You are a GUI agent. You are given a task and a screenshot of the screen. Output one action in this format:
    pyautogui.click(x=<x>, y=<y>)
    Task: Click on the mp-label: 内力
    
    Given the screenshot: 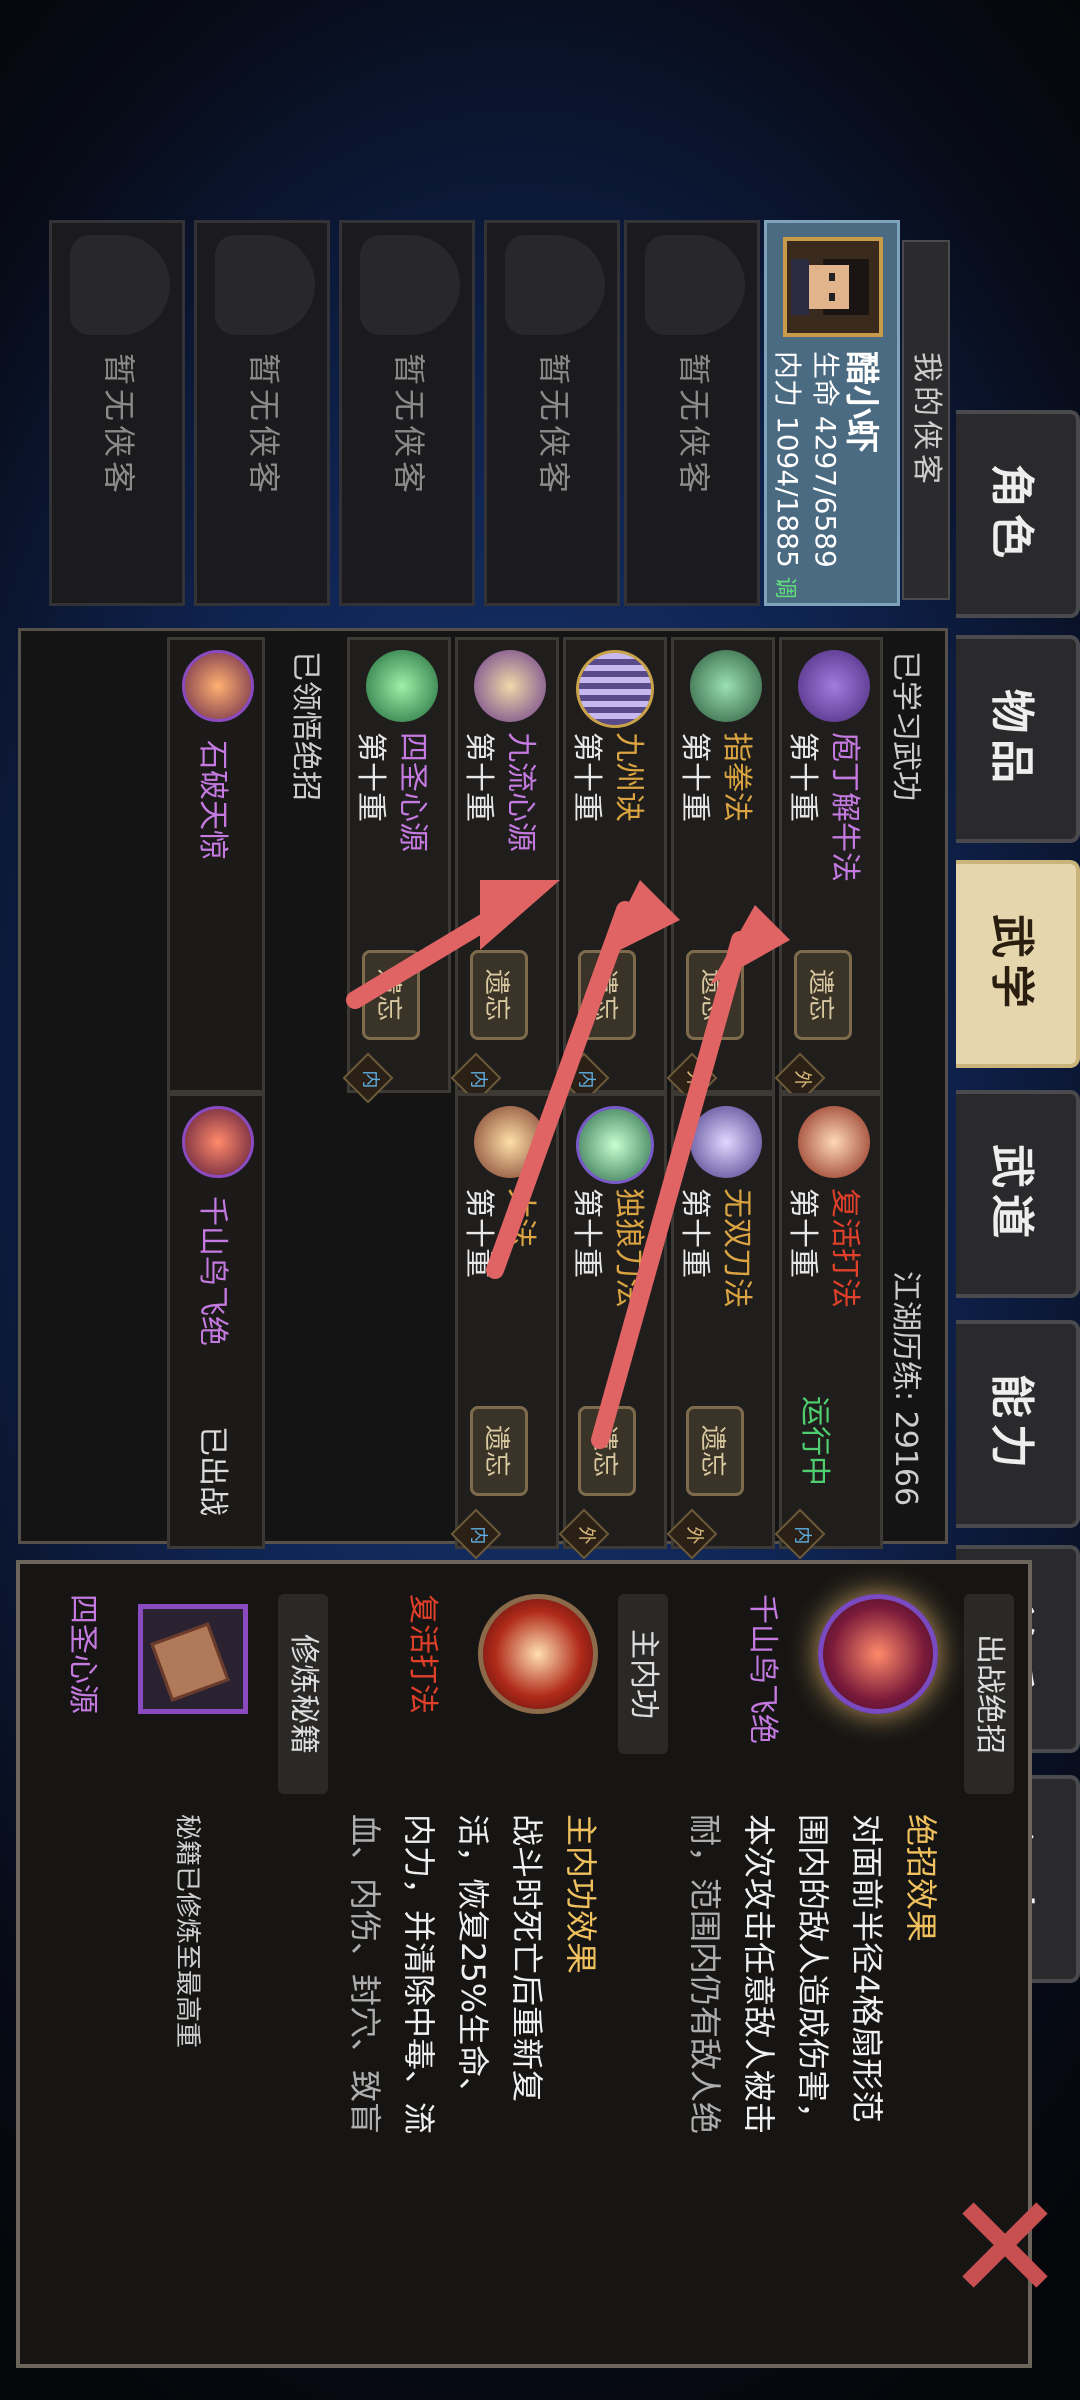 What is the action you would take?
    pyautogui.click(x=787, y=379)
    